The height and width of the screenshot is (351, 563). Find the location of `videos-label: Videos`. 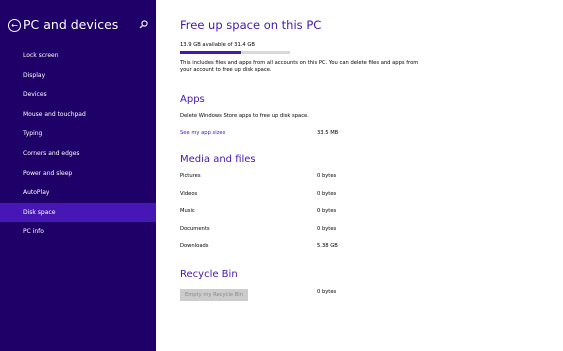

videos-label: Videos is located at coordinates (189, 194).